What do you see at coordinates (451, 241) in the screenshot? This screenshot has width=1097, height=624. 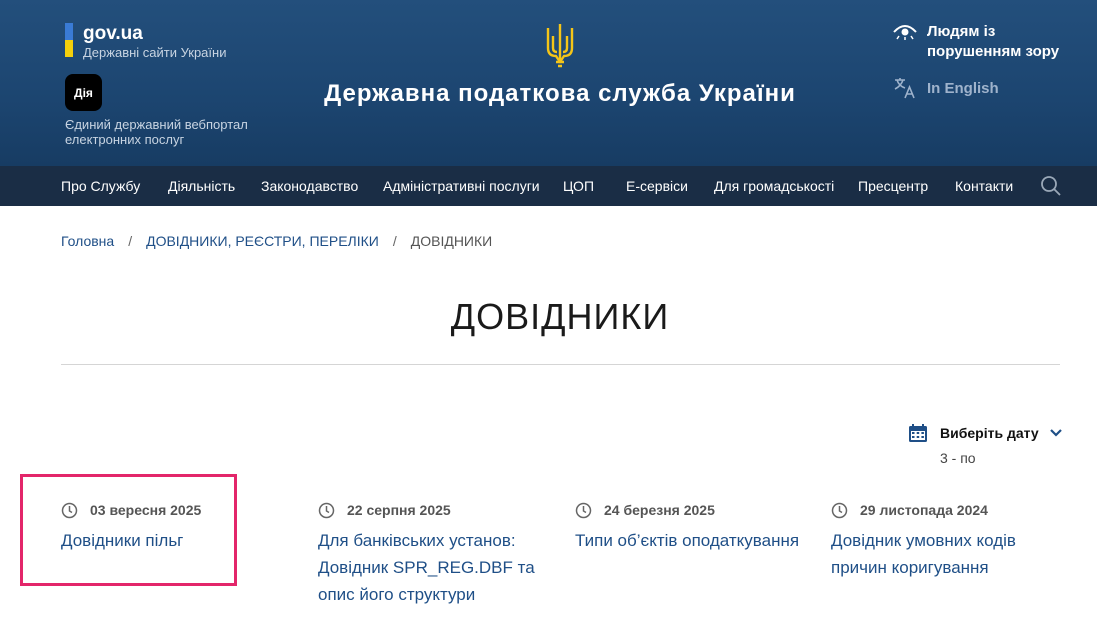 I see `breadcrumb-current: ДОВІДНИКИ` at bounding box center [451, 241].